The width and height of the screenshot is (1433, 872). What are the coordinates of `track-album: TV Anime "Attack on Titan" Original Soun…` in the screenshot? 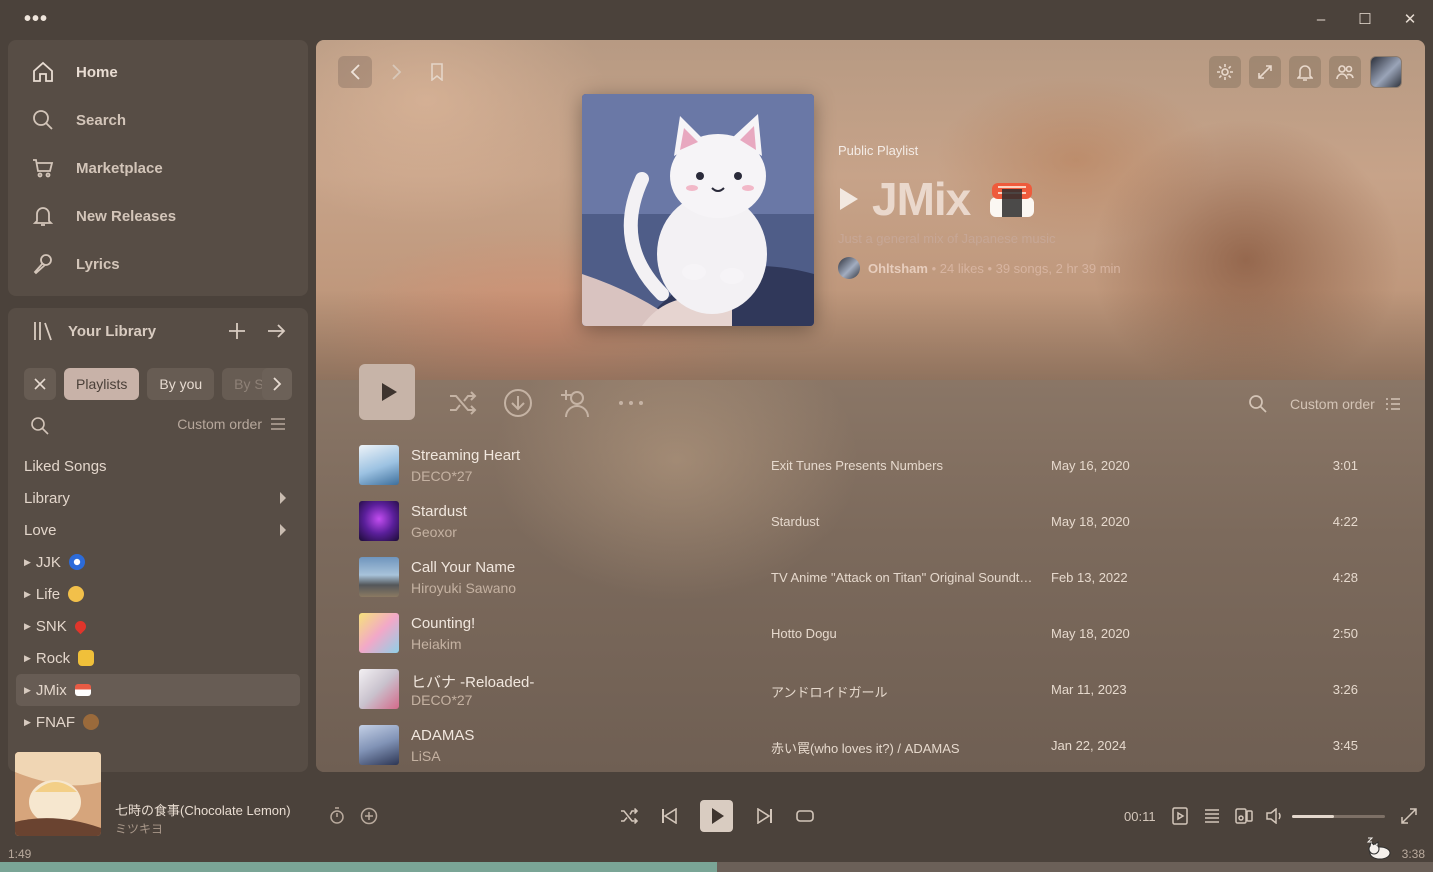 It's located at (903, 577).